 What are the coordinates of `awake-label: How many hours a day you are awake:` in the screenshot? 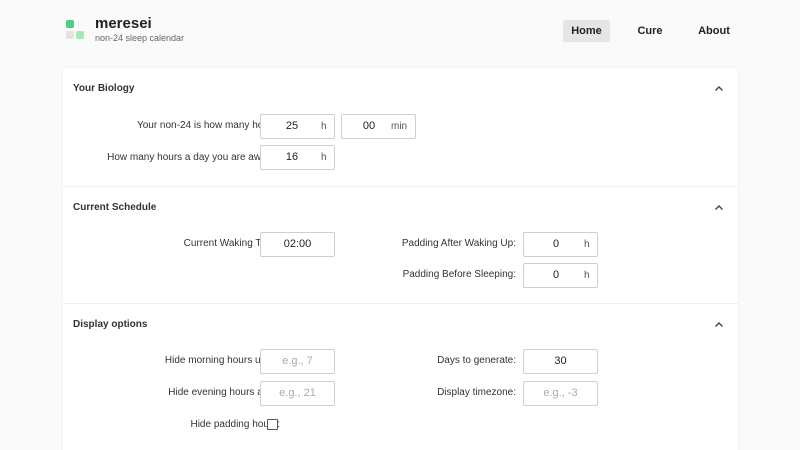 It's located at (193, 157).